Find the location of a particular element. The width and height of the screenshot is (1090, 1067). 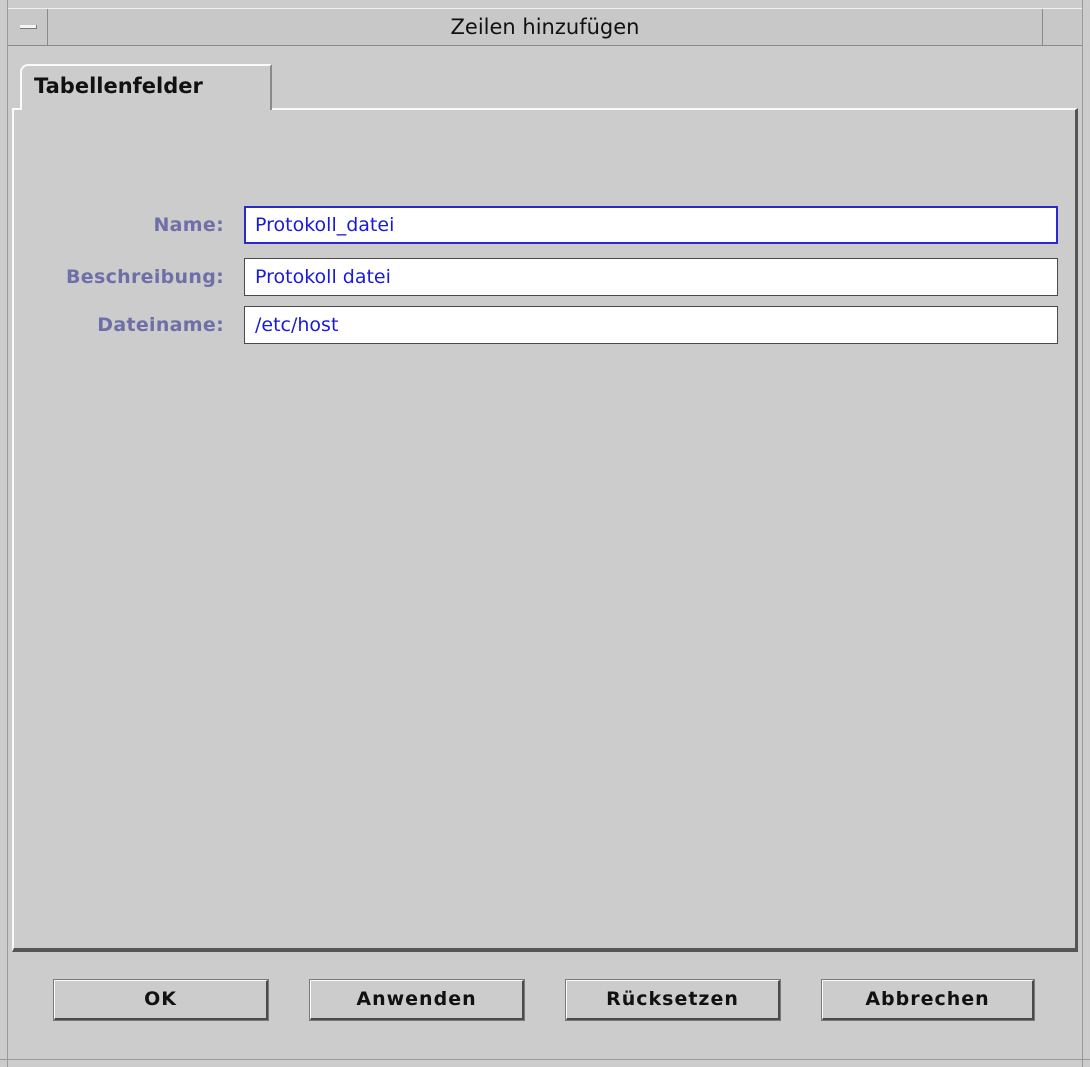

name-input is located at coordinates (651, 225).